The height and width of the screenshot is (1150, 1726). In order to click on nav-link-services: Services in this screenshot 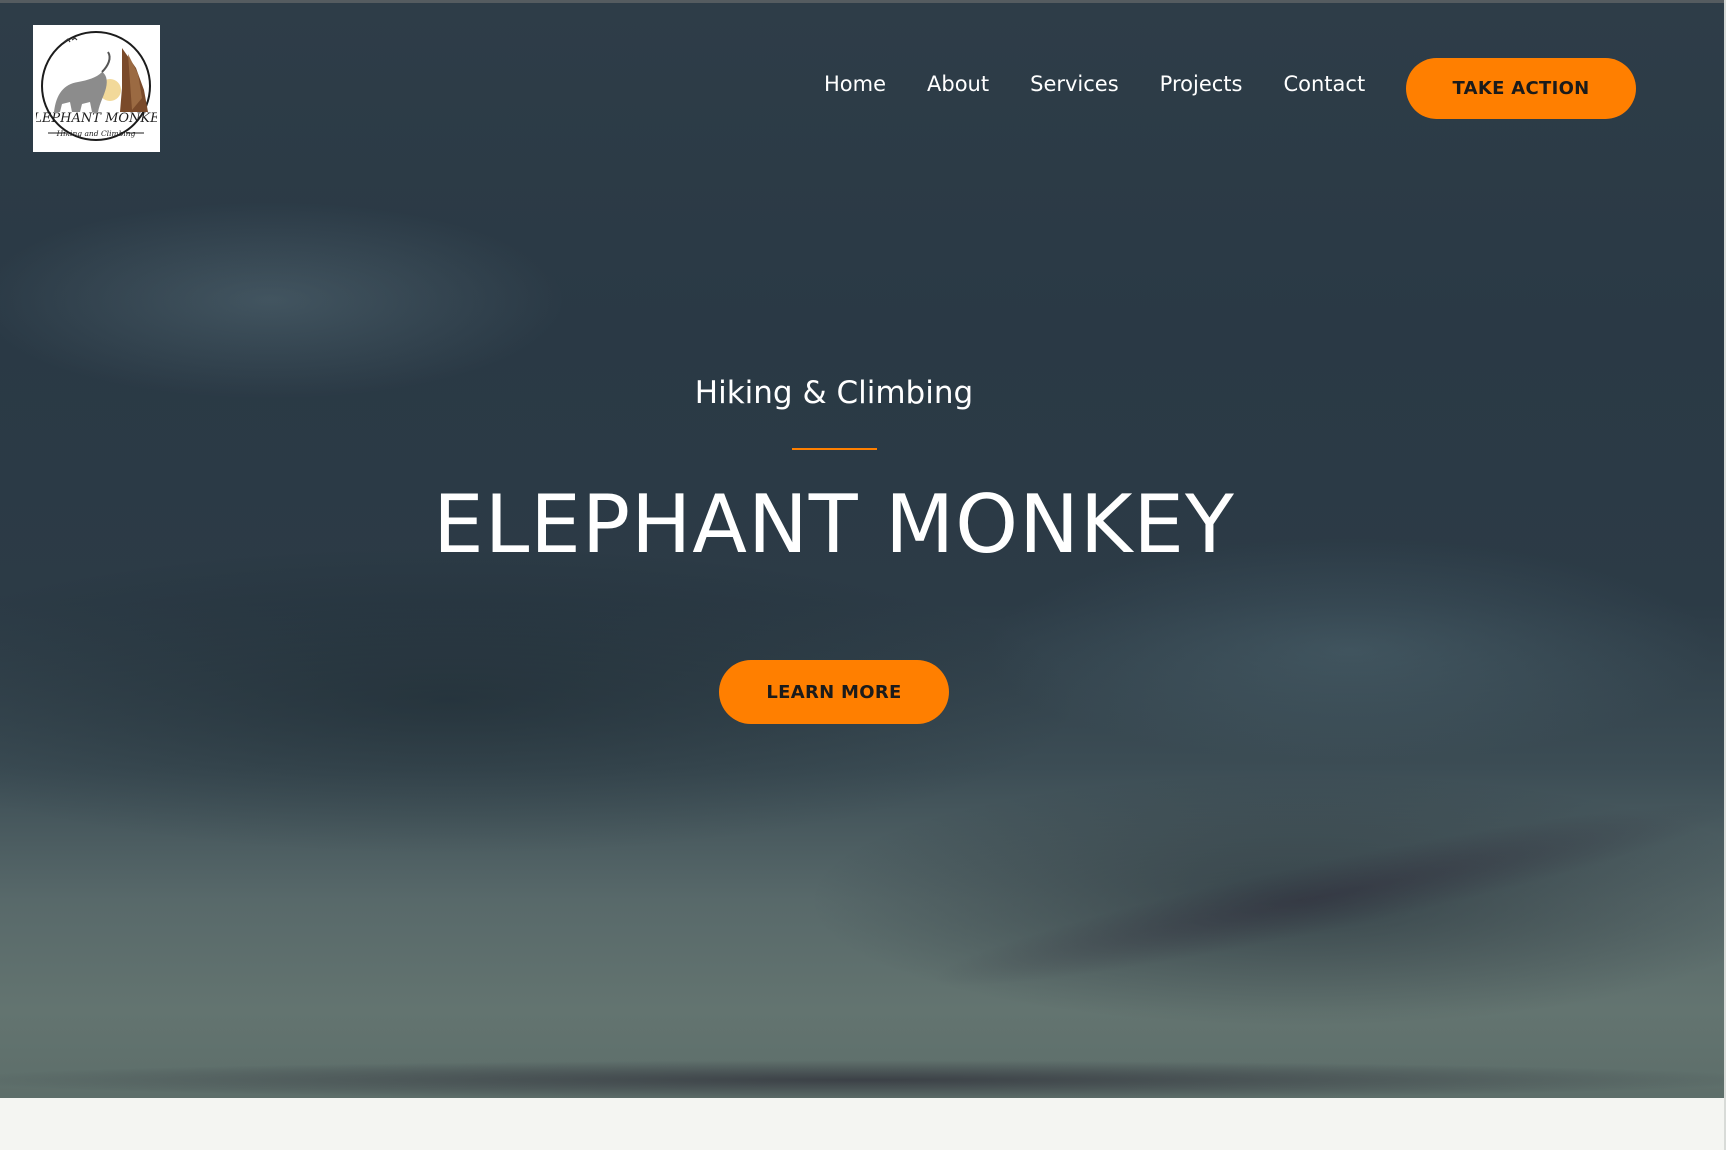, I will do `click(1074, 84)`.